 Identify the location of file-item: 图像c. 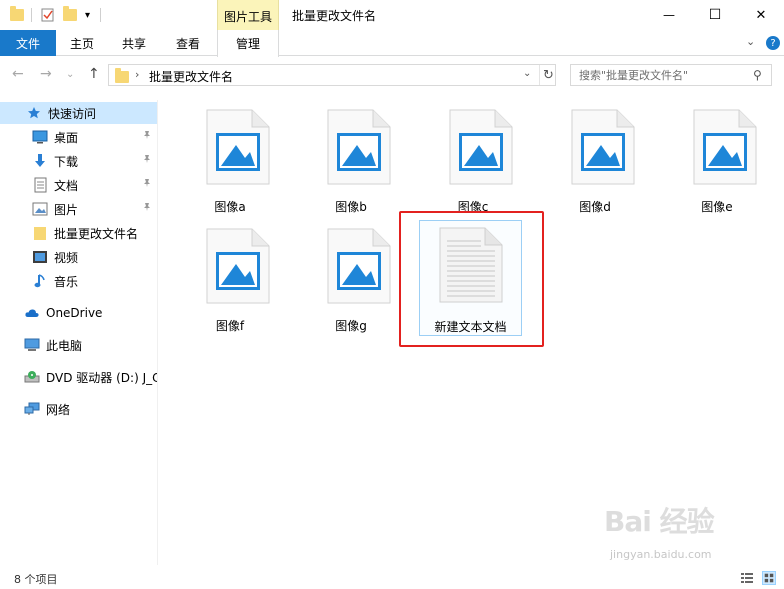
(473, 158).